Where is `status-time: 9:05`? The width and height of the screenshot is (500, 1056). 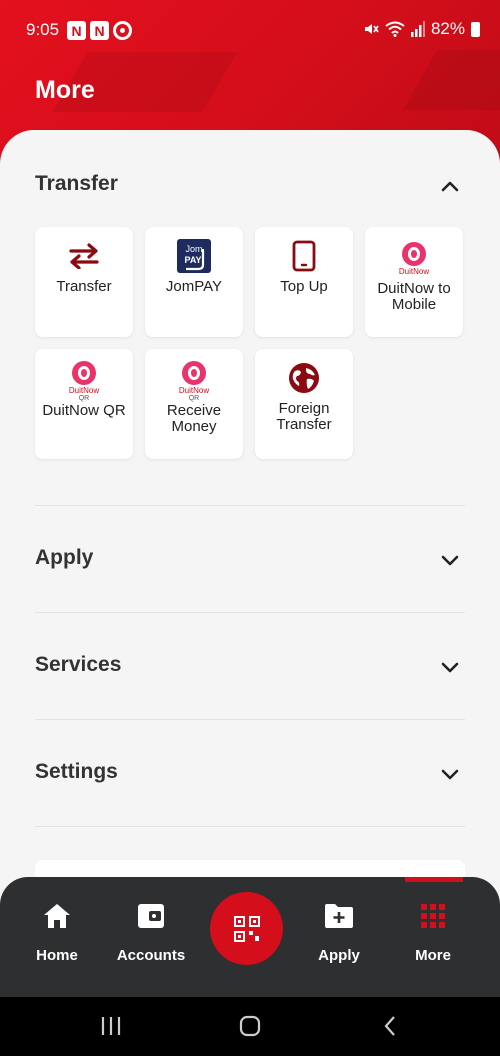
status-time: 9:05 is located at coordinates (43, 29).